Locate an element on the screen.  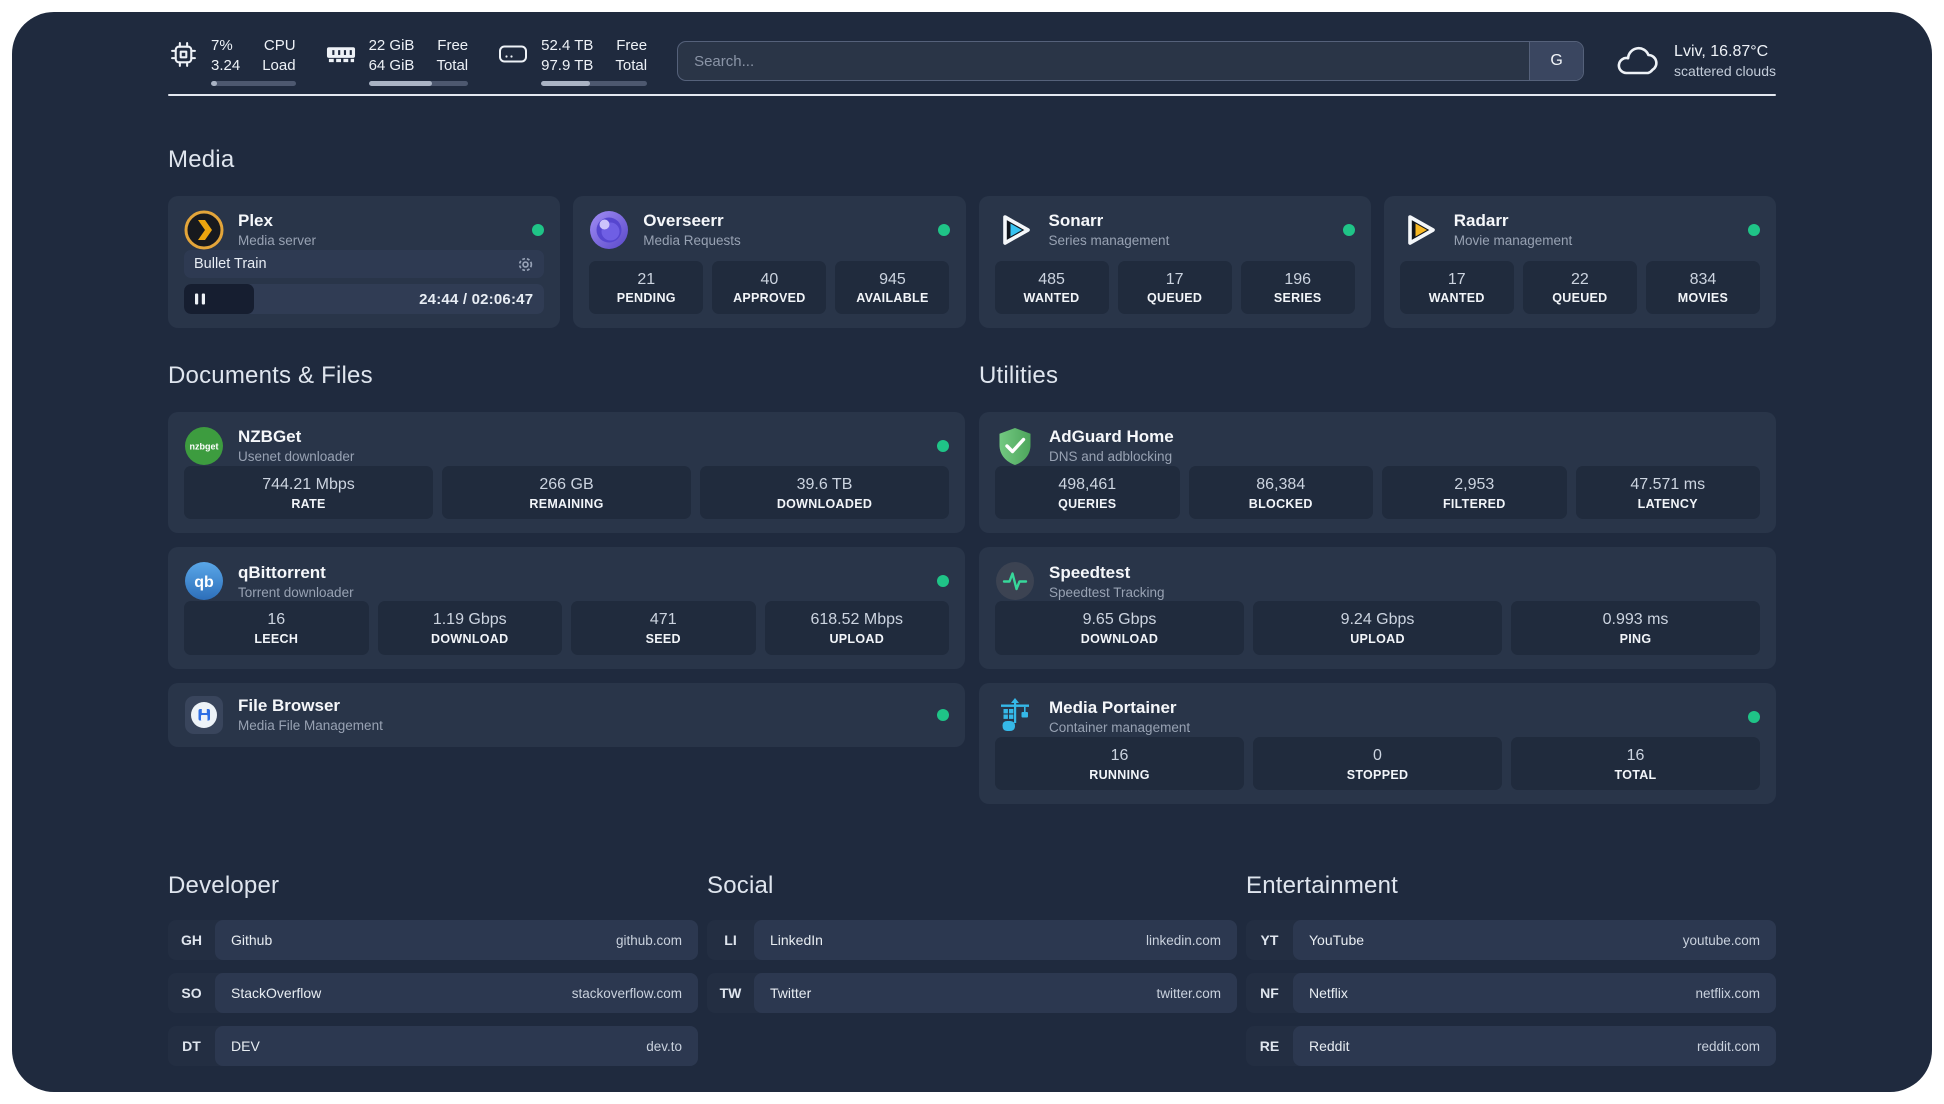
memory-progress-bar is located at coordinates (418, 83).